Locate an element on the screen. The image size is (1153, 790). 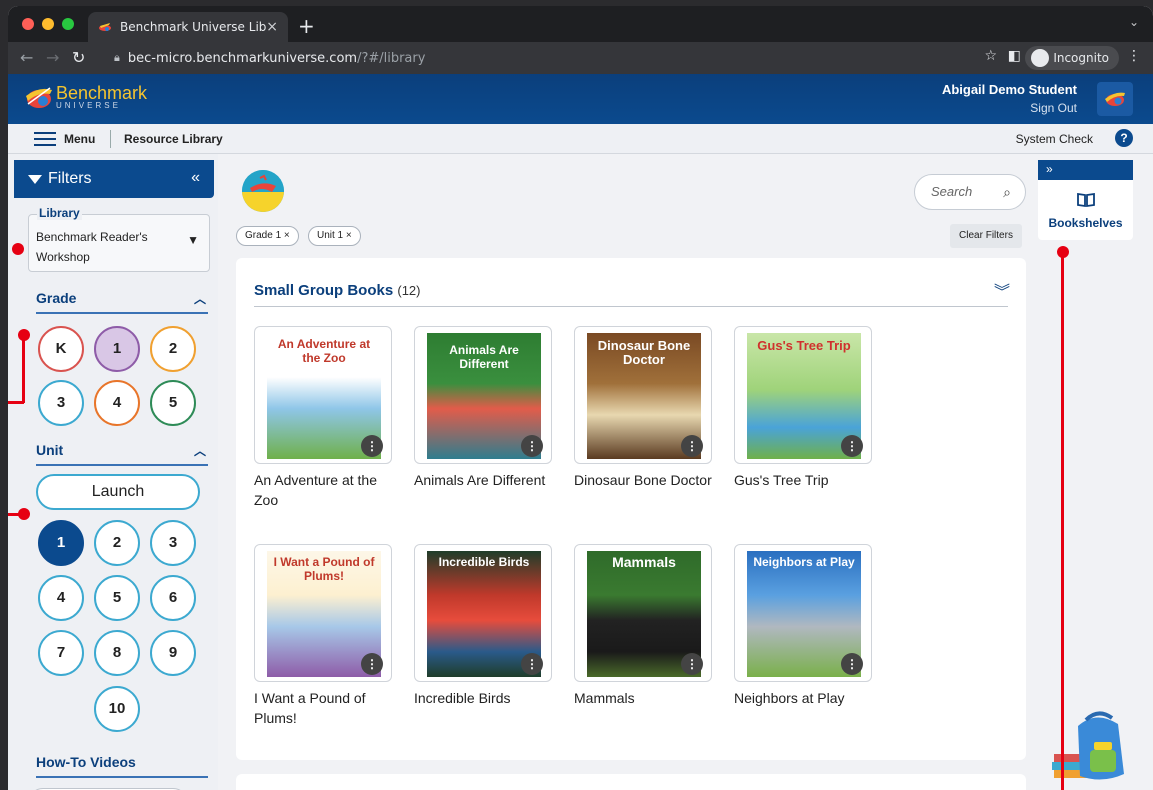
launch-button: Launch is located at coordinates (118, 492).